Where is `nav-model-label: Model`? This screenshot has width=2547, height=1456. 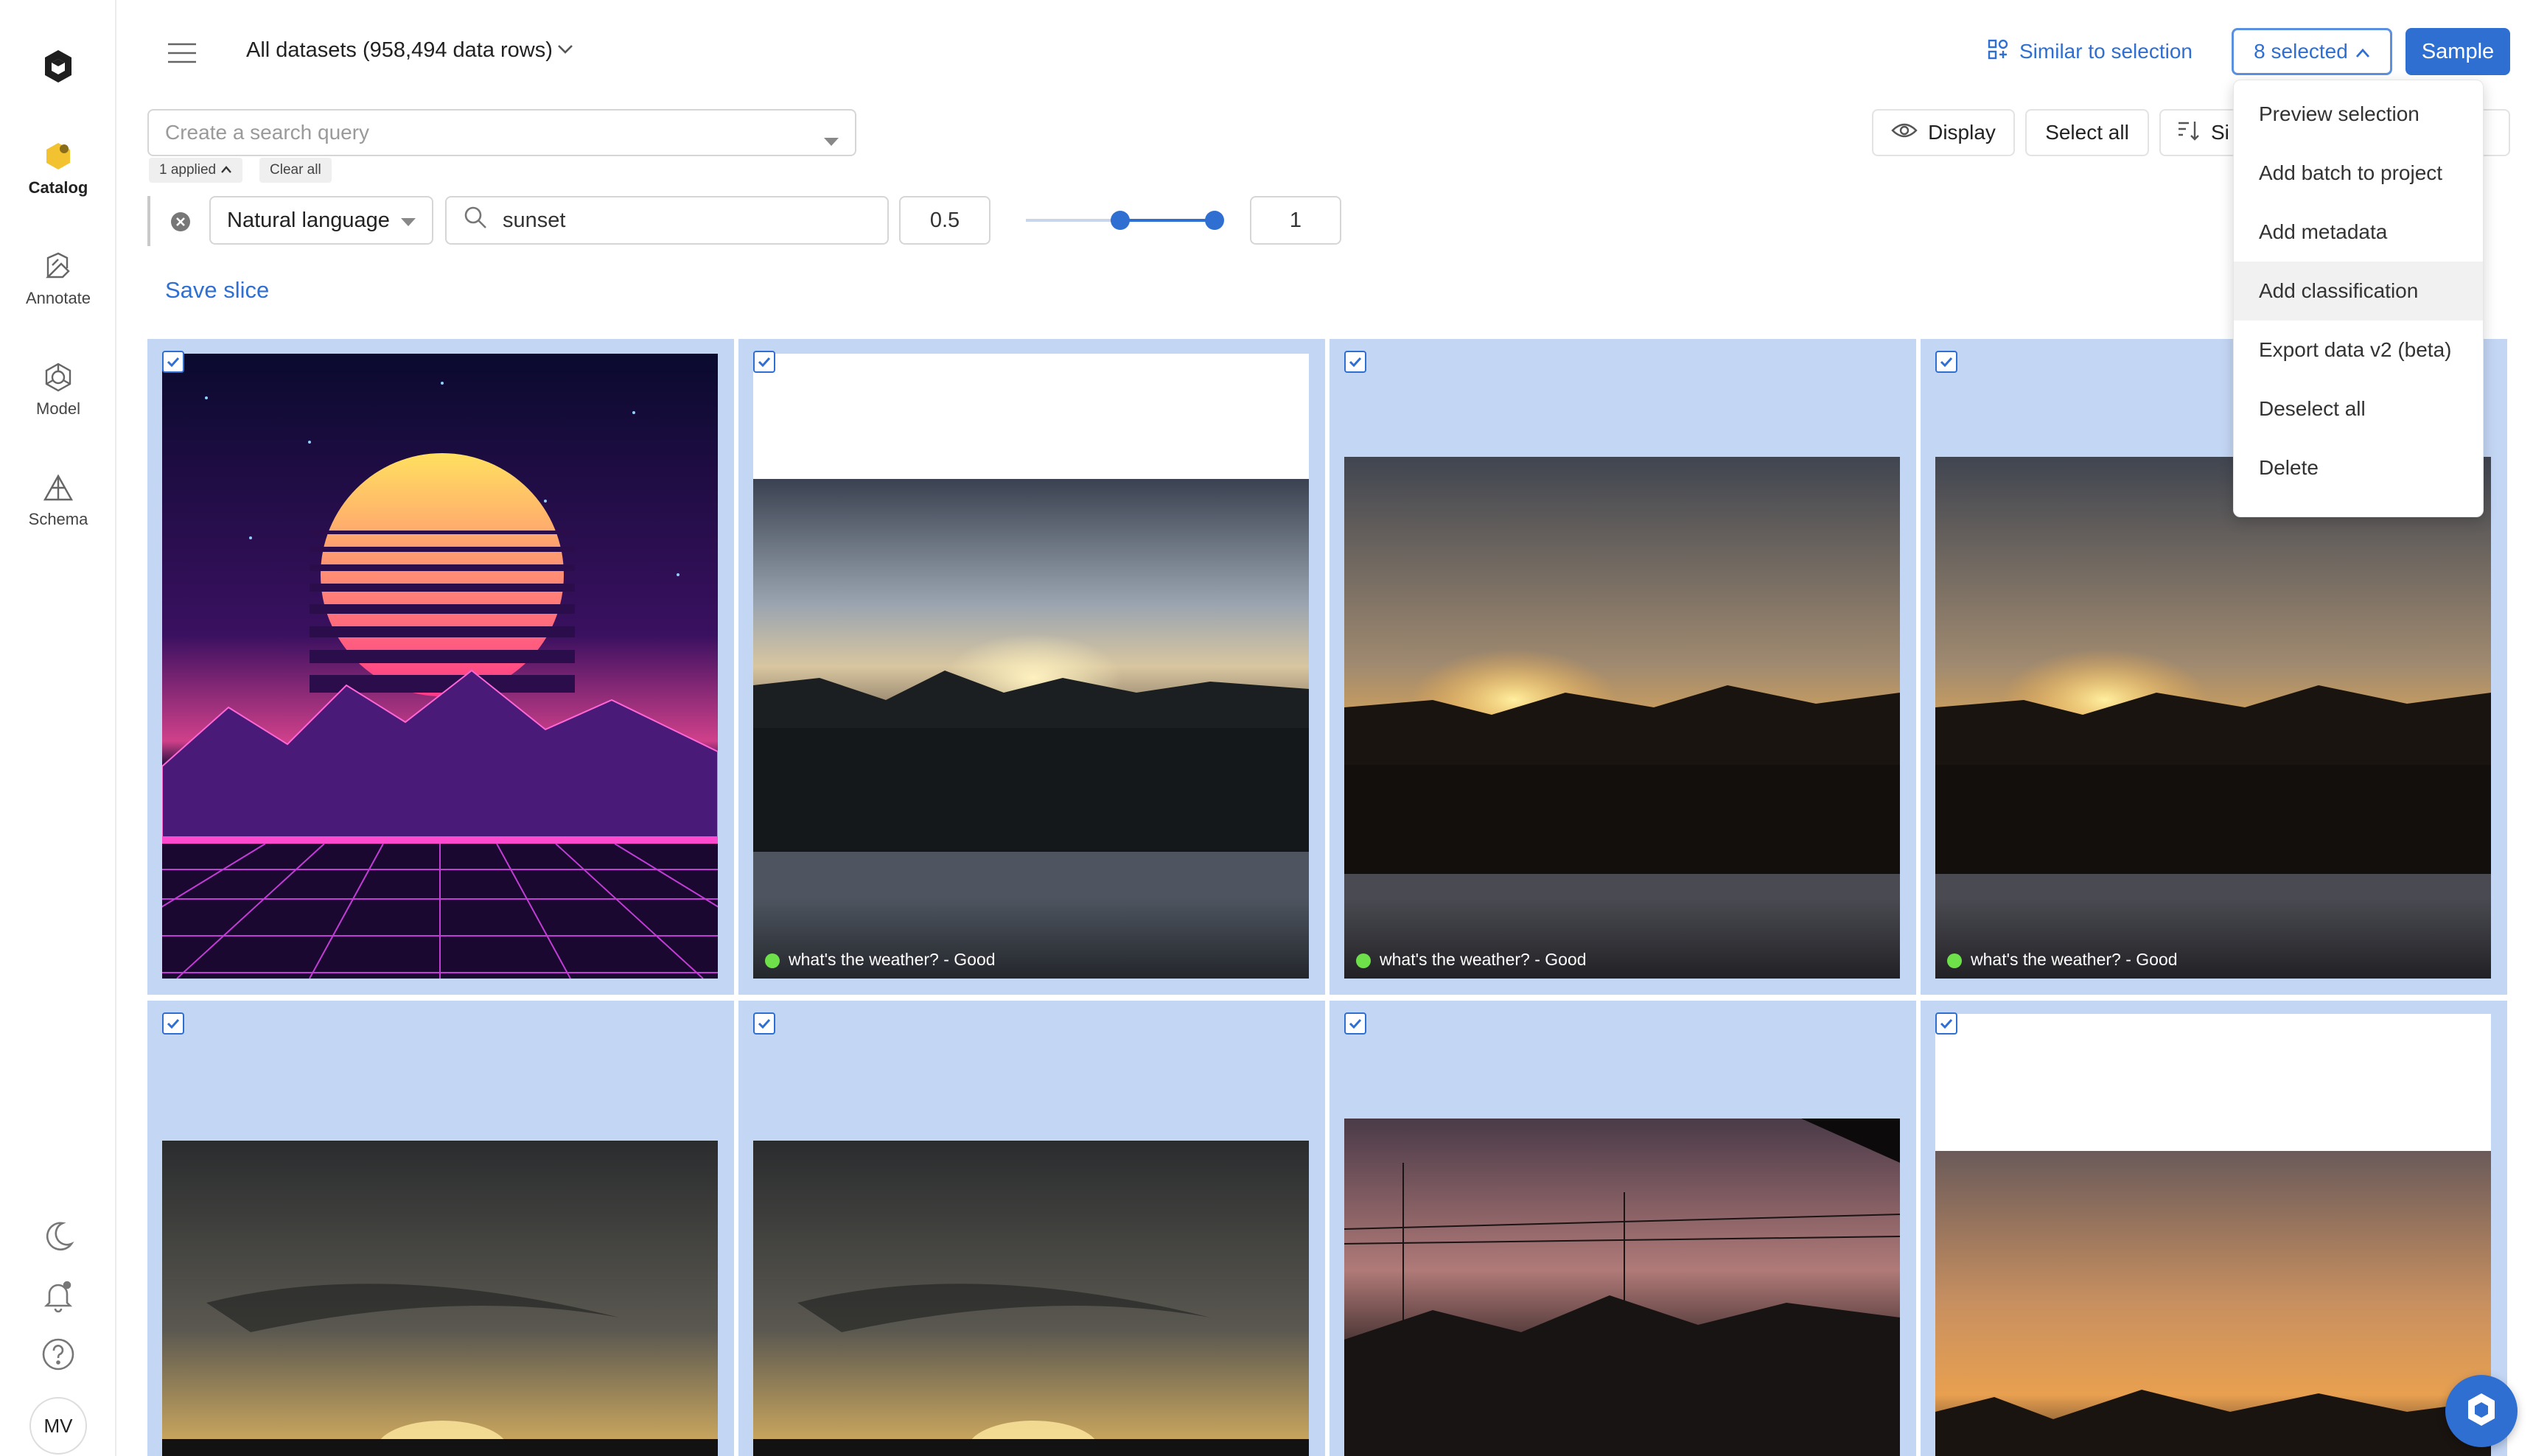 nav-model-label: Model is located at coordinates (58, 409).